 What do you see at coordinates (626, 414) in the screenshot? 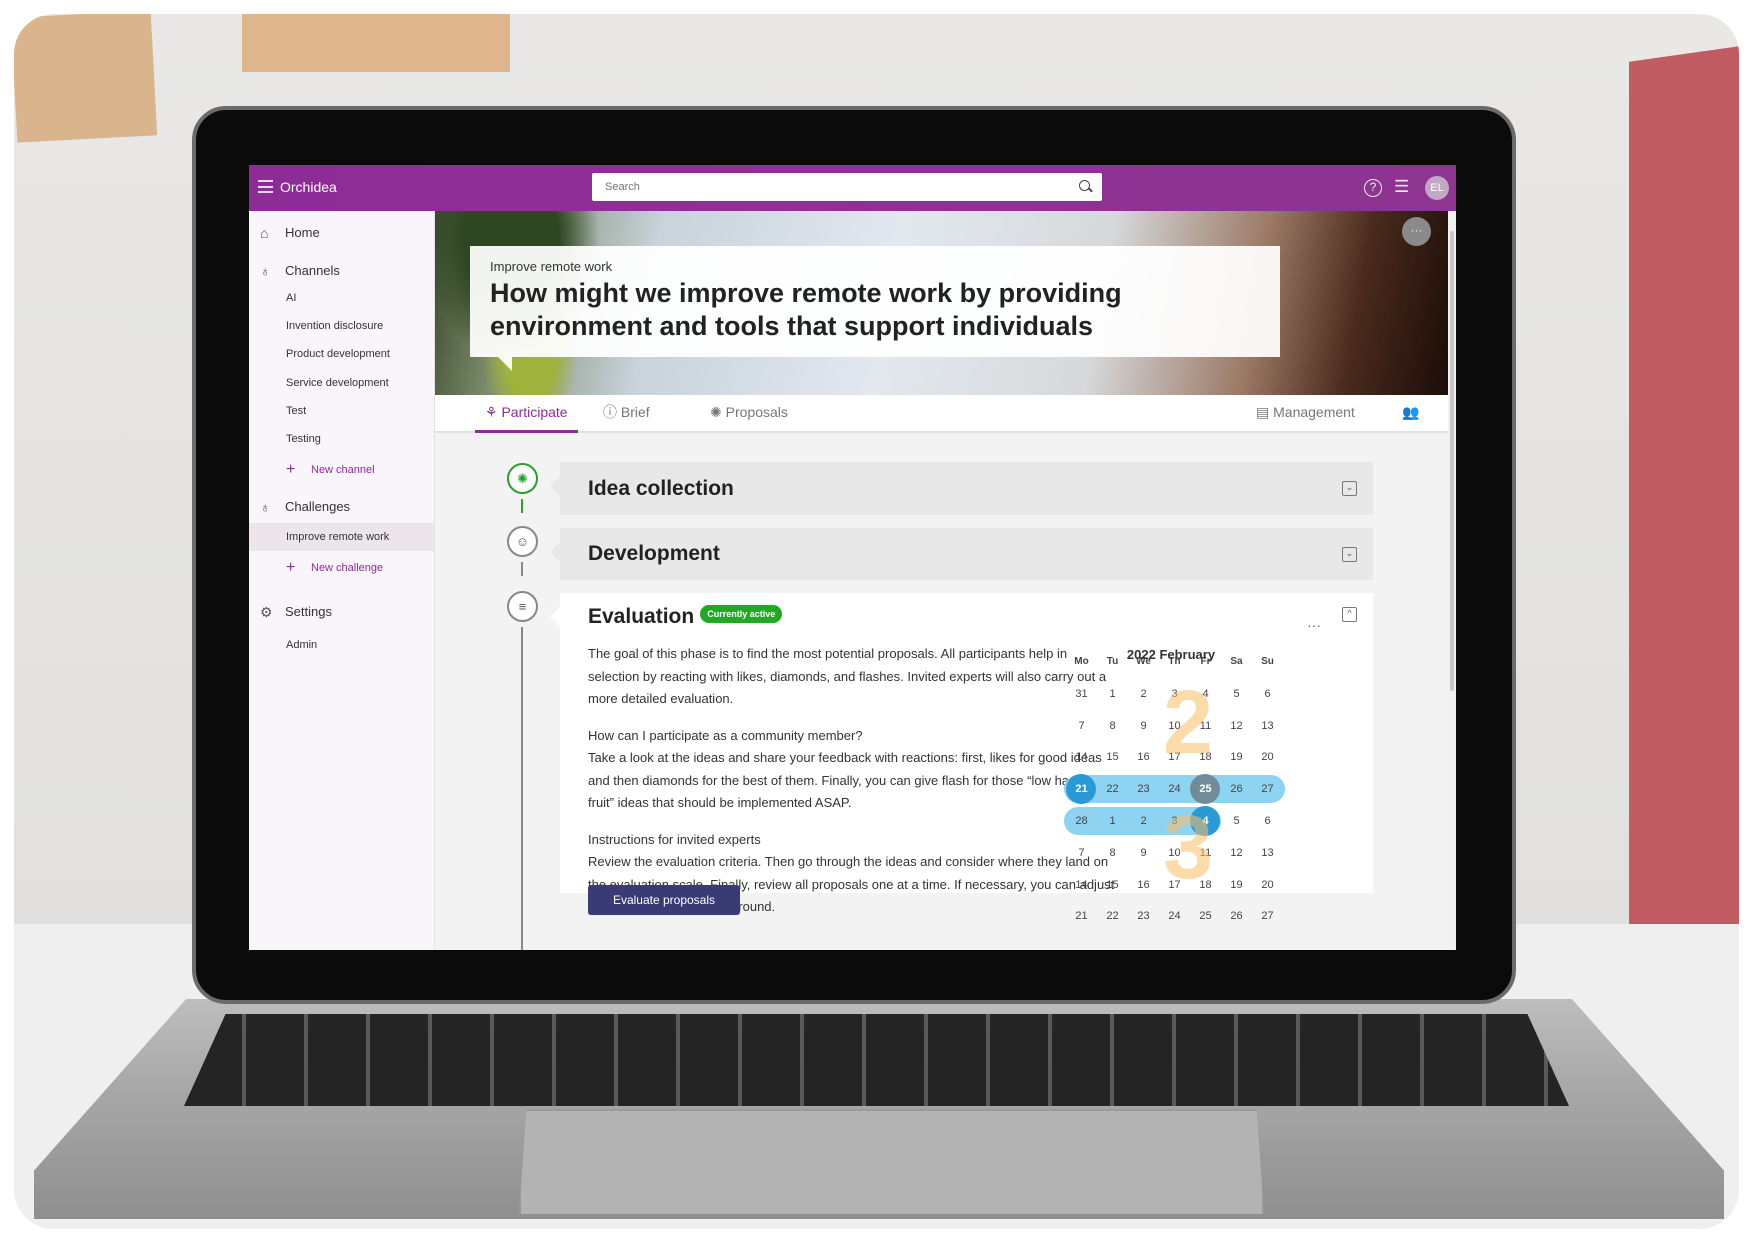
I see `tab-brief: ⓘ Brief` at bounding box center [626, 414].